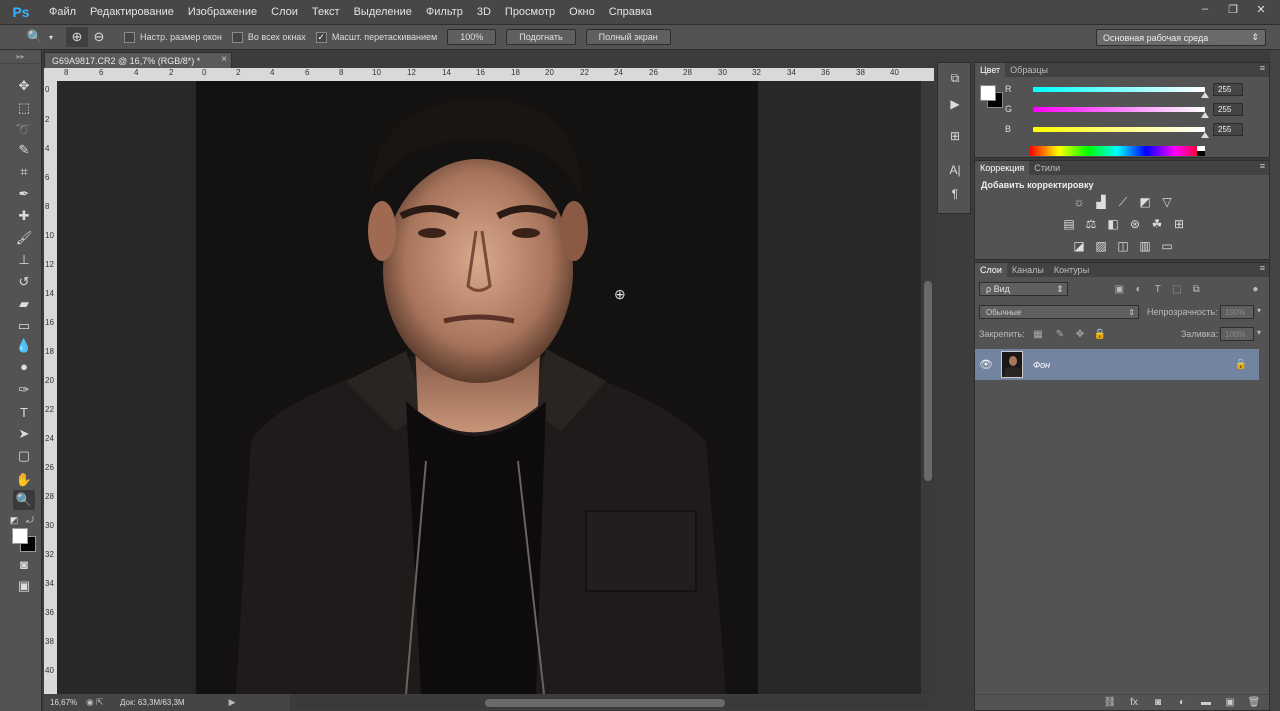  What do you see at coordinates (99, 37) in the screenshot?
I see `zoom-out-icon: ⊖` at bounding box center [99, 37].